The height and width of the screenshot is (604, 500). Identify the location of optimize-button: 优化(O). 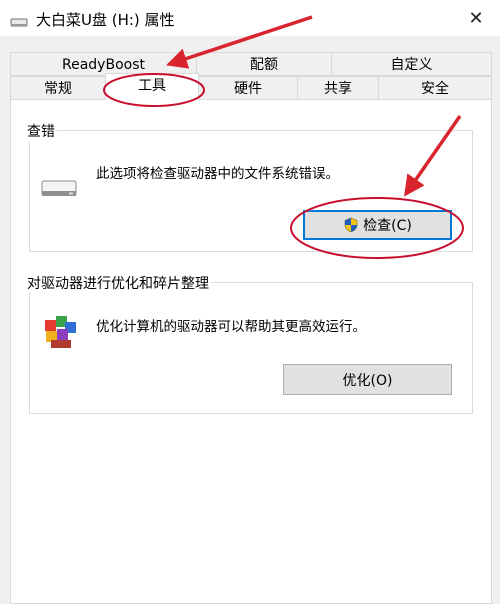
(367, 379).